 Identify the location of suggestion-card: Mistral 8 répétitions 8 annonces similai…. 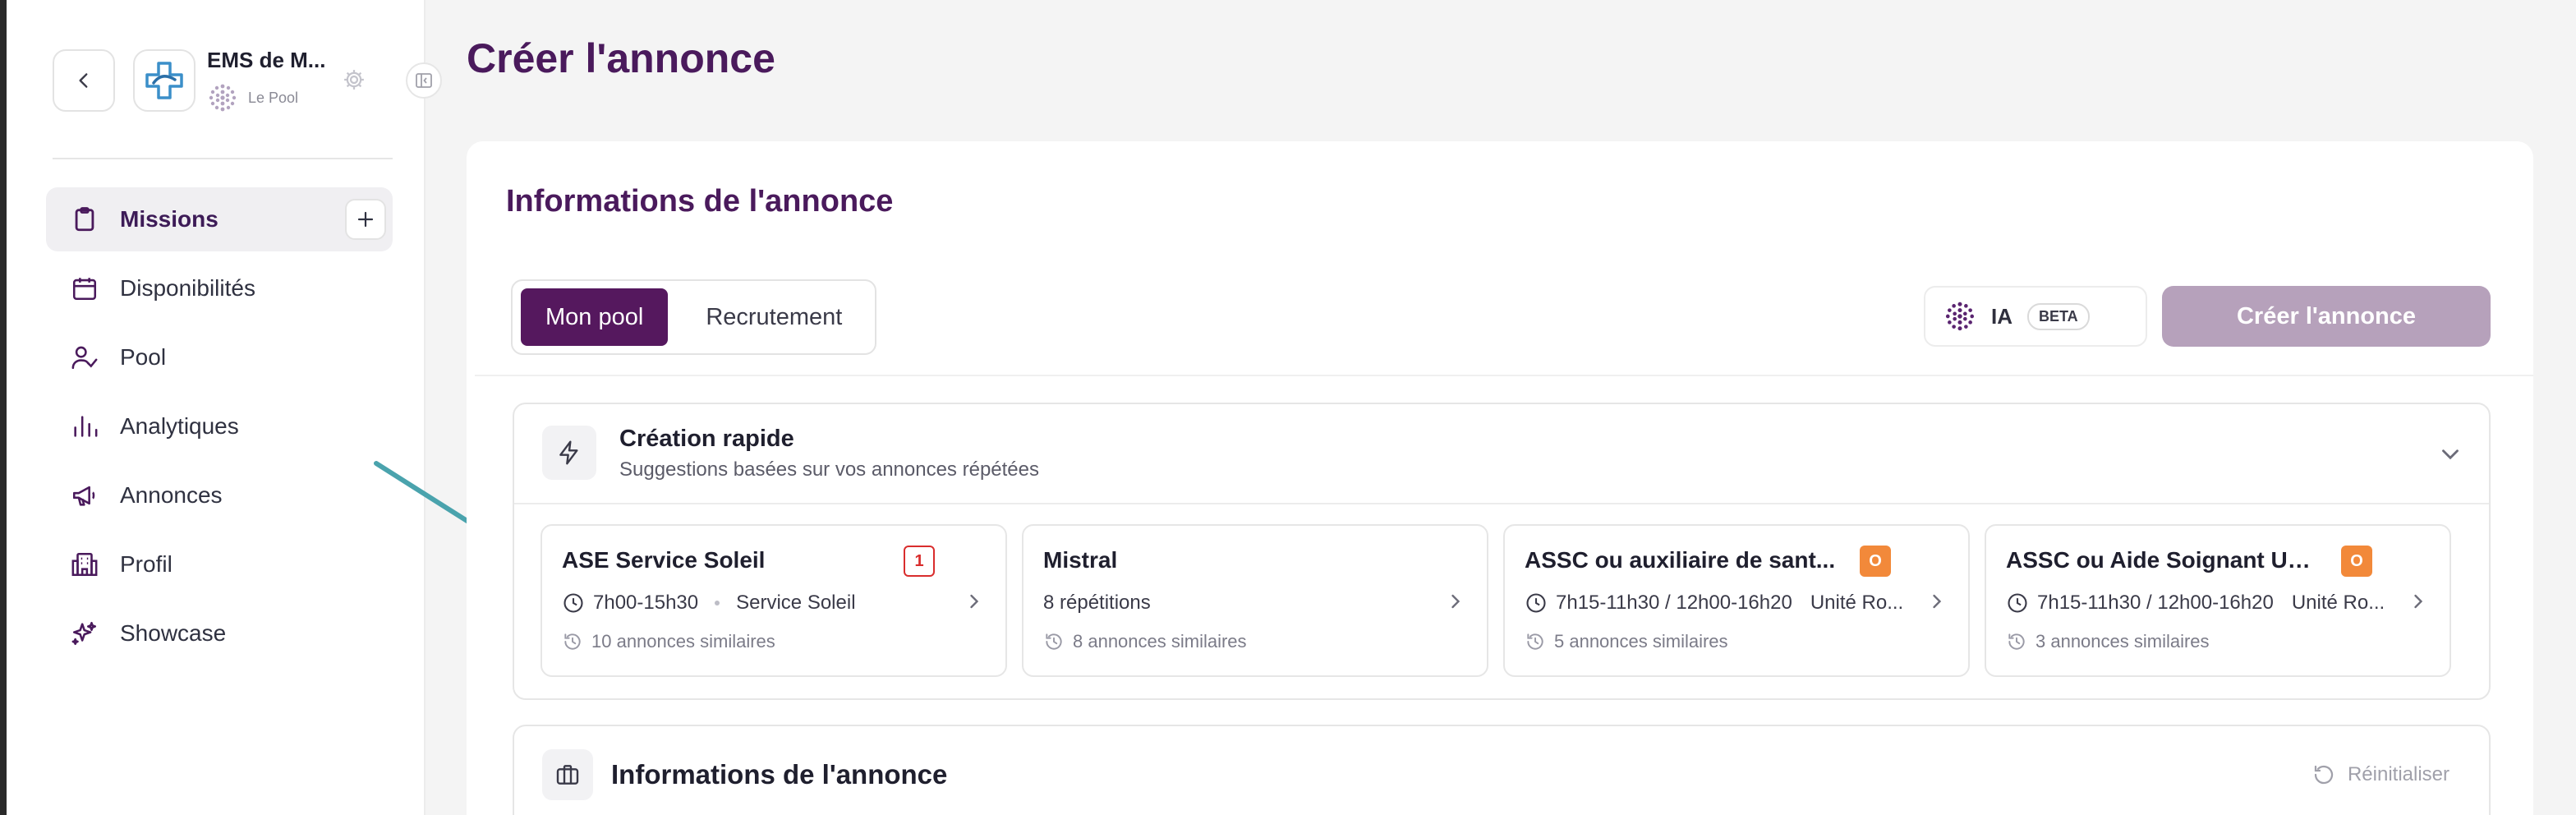
(1255, 600).